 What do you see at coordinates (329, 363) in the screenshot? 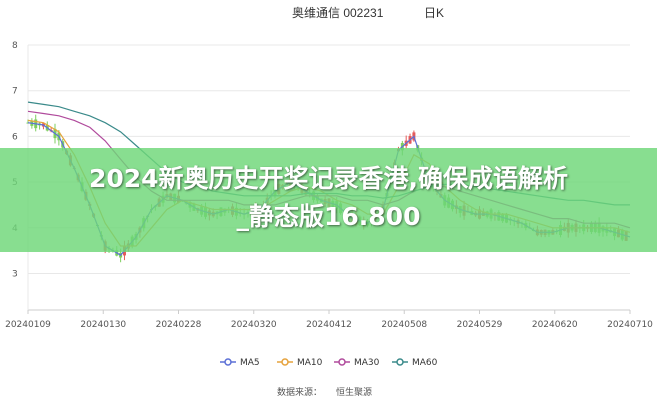
I see `legend: MA5 MA10 MA30 MA60` at bounding box center [329, 363].